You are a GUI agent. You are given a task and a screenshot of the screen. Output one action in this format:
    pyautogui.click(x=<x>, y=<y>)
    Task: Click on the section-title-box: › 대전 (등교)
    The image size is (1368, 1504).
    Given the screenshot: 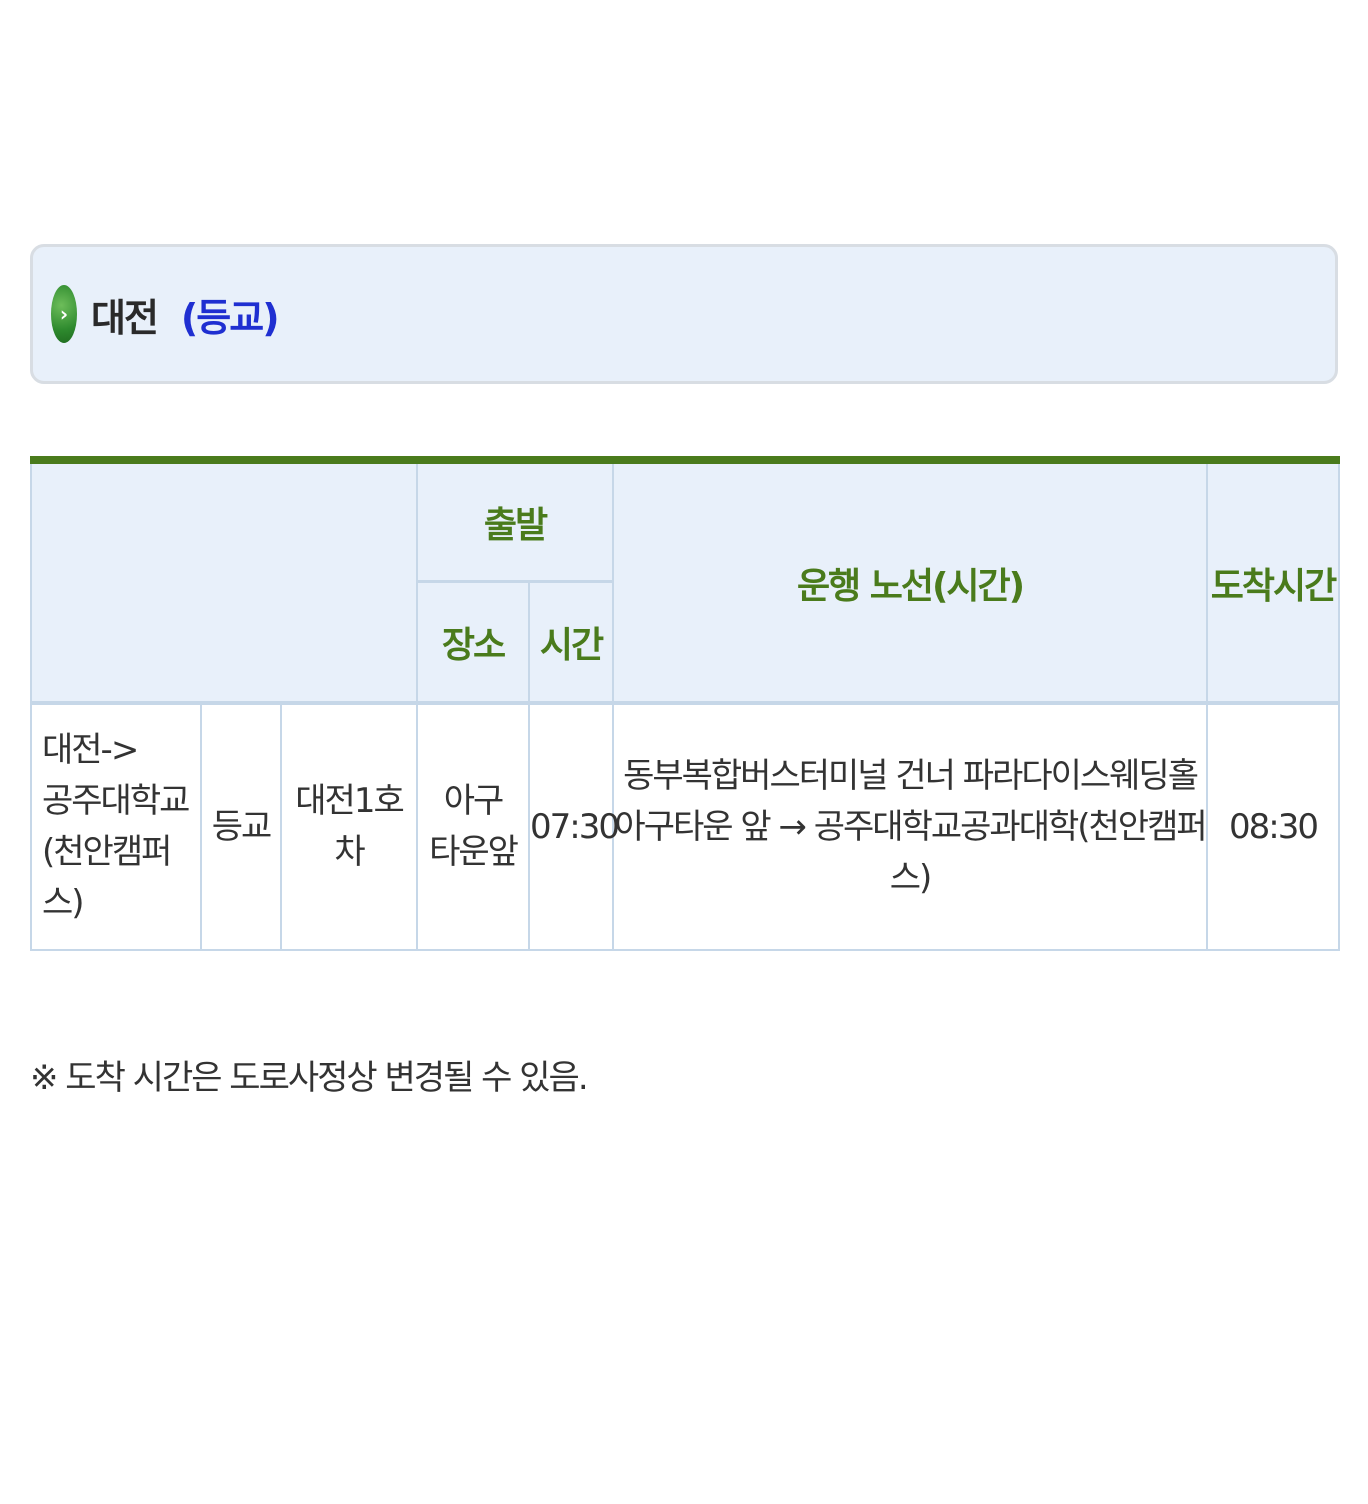 What is the action you would take?
    pyautogui.click(x=684, y=314)
    